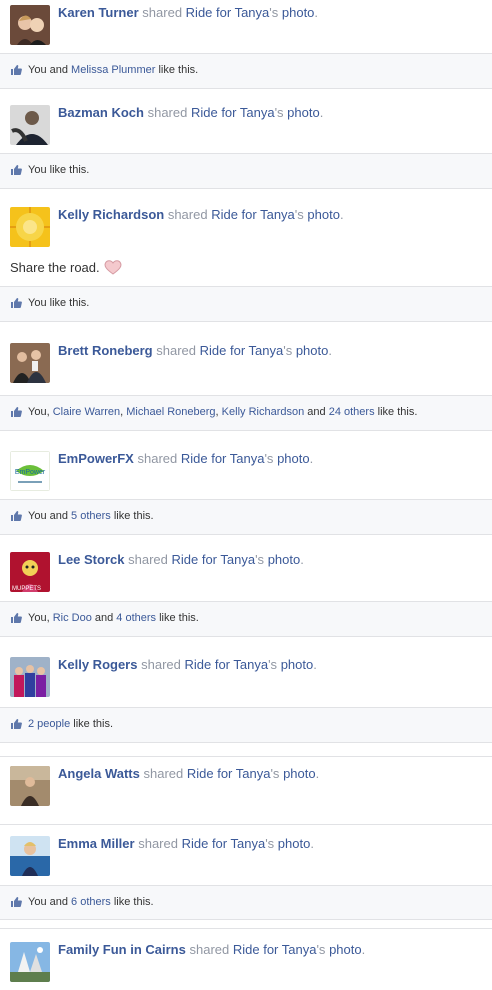 Image resolution: width=492 pixels, height=990 pixels. Describe the element at coordinates (96, 843) in the screenshot. I see `user-name: Emma Miller` at that location.